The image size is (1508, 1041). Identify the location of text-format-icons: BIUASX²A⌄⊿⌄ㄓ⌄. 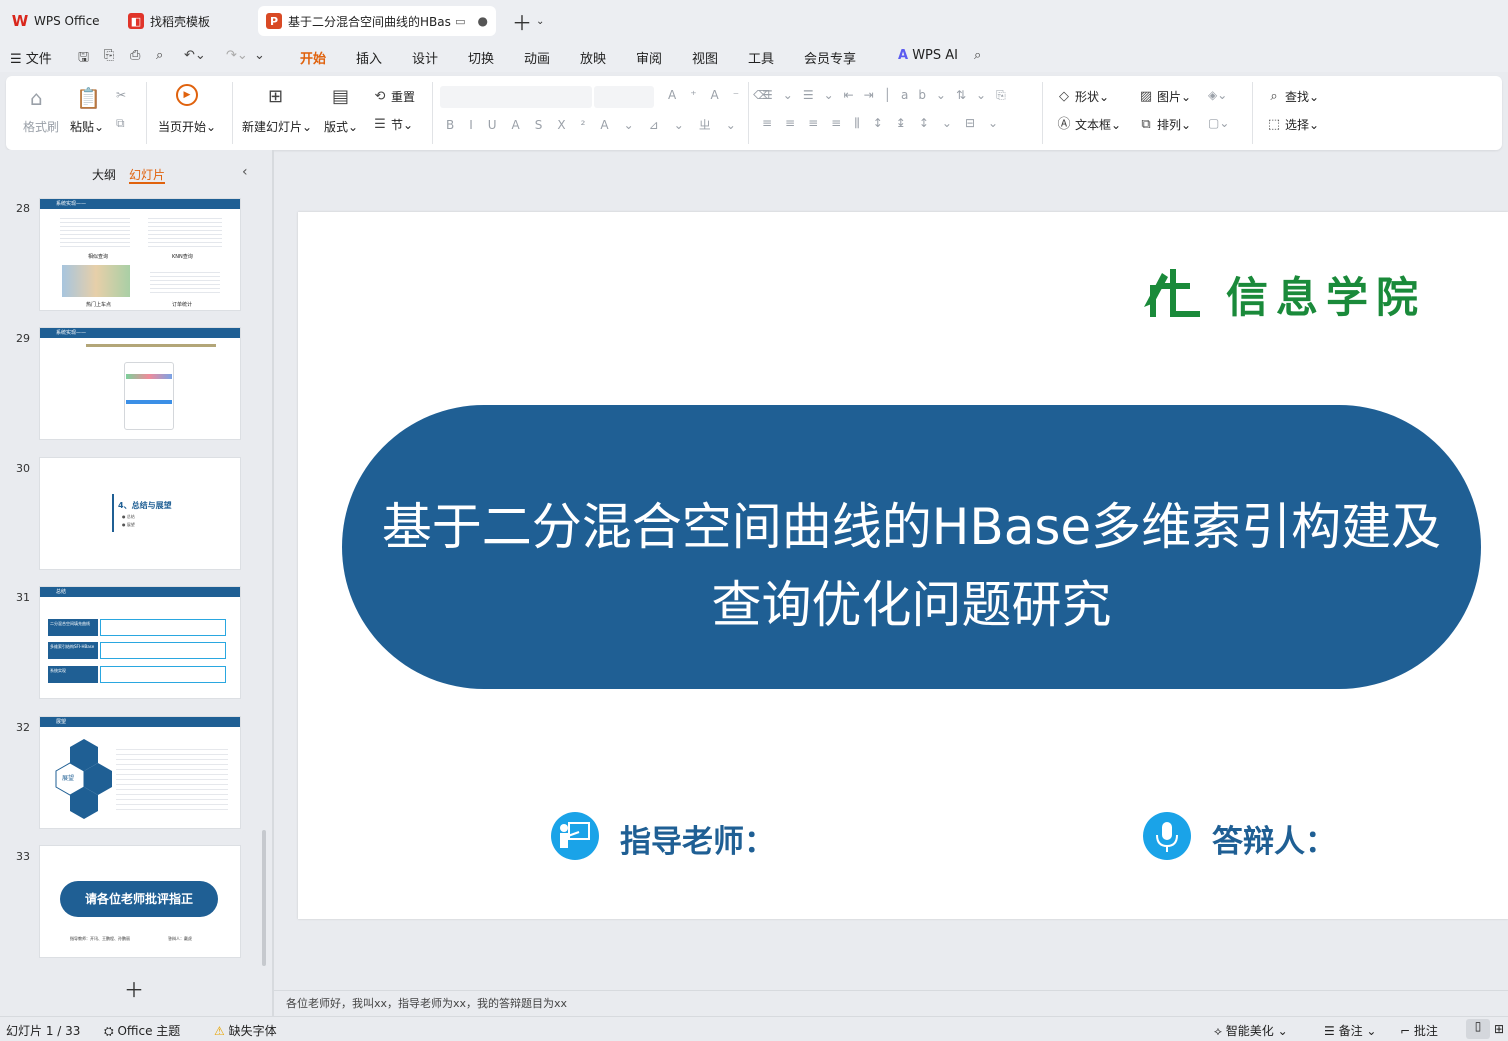
(598, 124).